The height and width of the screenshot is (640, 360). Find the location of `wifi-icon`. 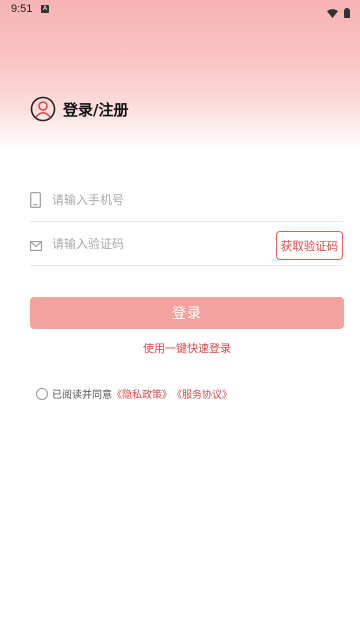

wifi-icon is located at coordinates (332, 12).